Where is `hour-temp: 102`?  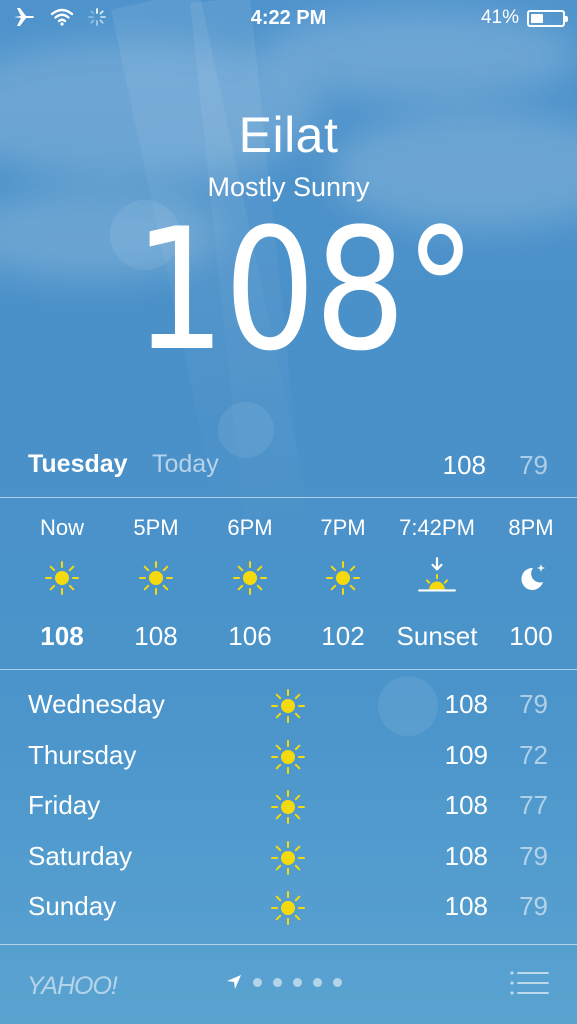 hour-temp: 102 is located at coordinates (343, 636).